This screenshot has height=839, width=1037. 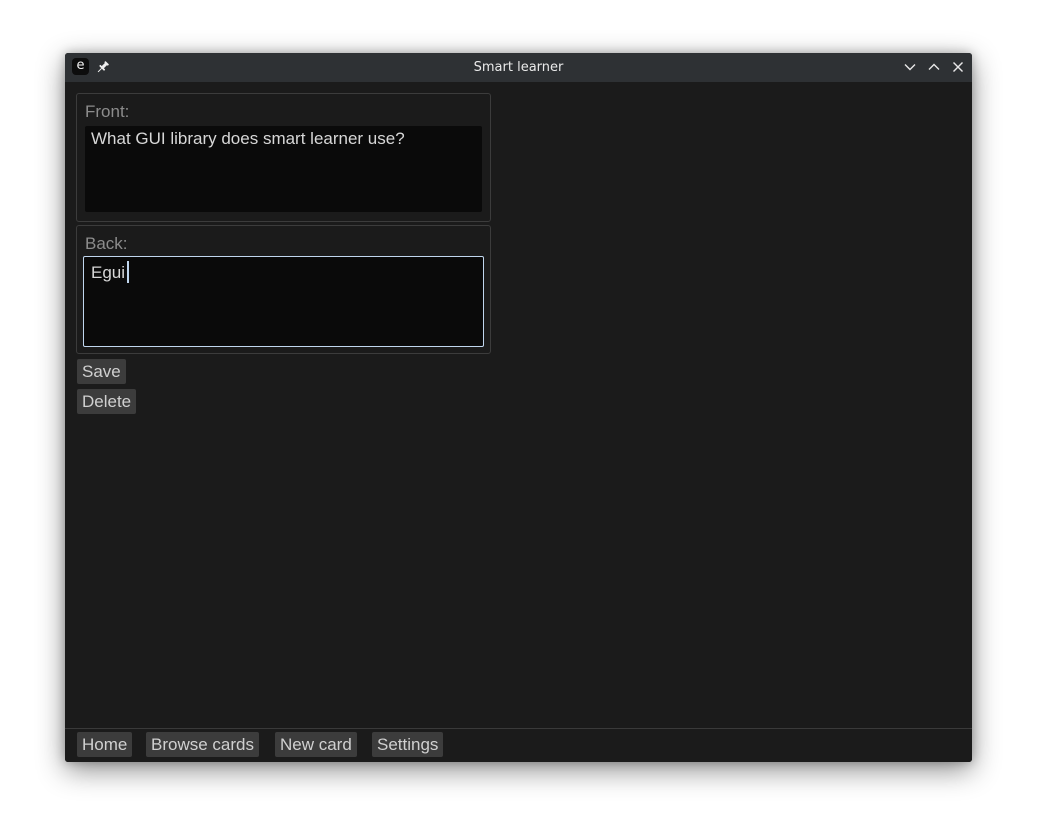 What do you see at coordinates (316, 744) in the screenshot?
I see `nav-new-card-button: New card` at bounding box center [316, 744].